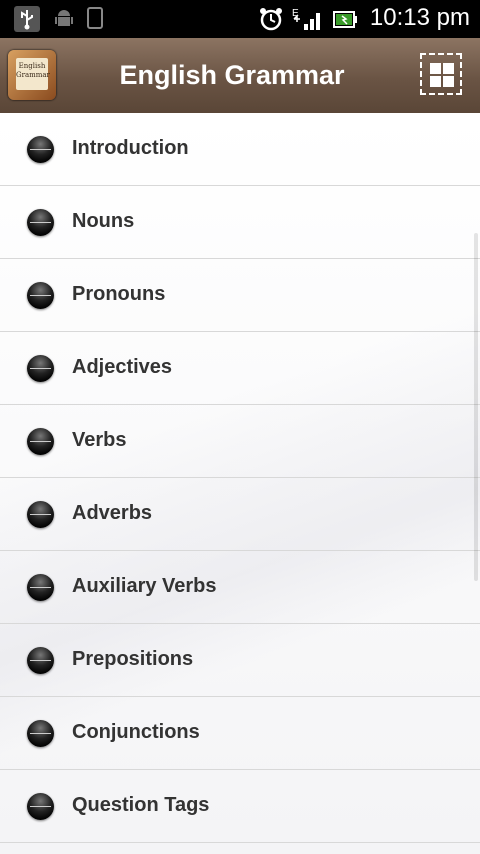 Image resolution: width=480 pixels, height=854 pixels. What do you see at coordinates (133, 659) in the screenshot?
I see `list-item-label: Prepositions` at bounding box center [133, 659].